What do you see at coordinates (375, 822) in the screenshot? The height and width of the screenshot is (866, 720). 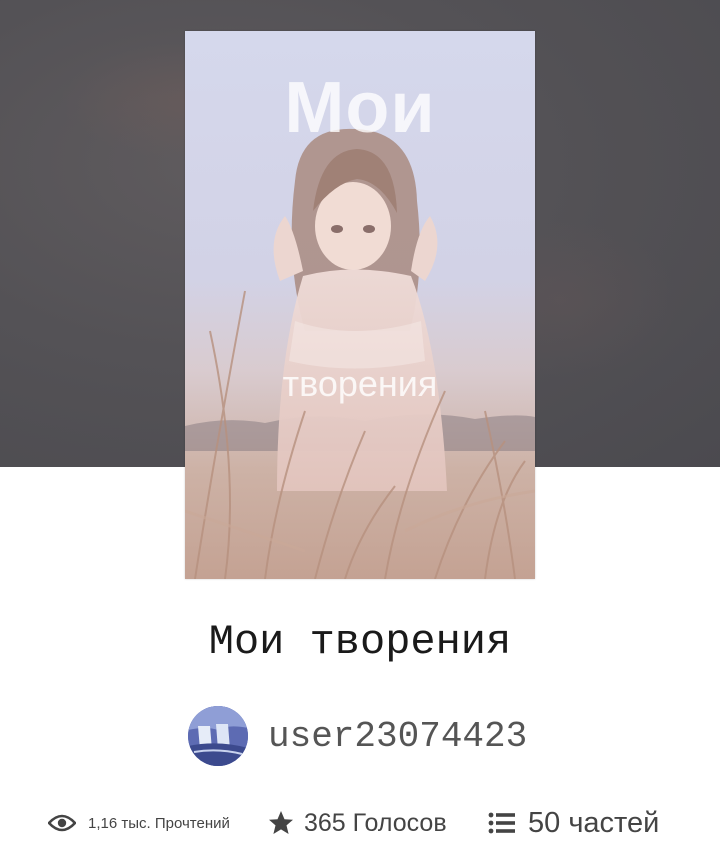 I see `votes-count: 365 Голосов` at bounding box center [375, 822].